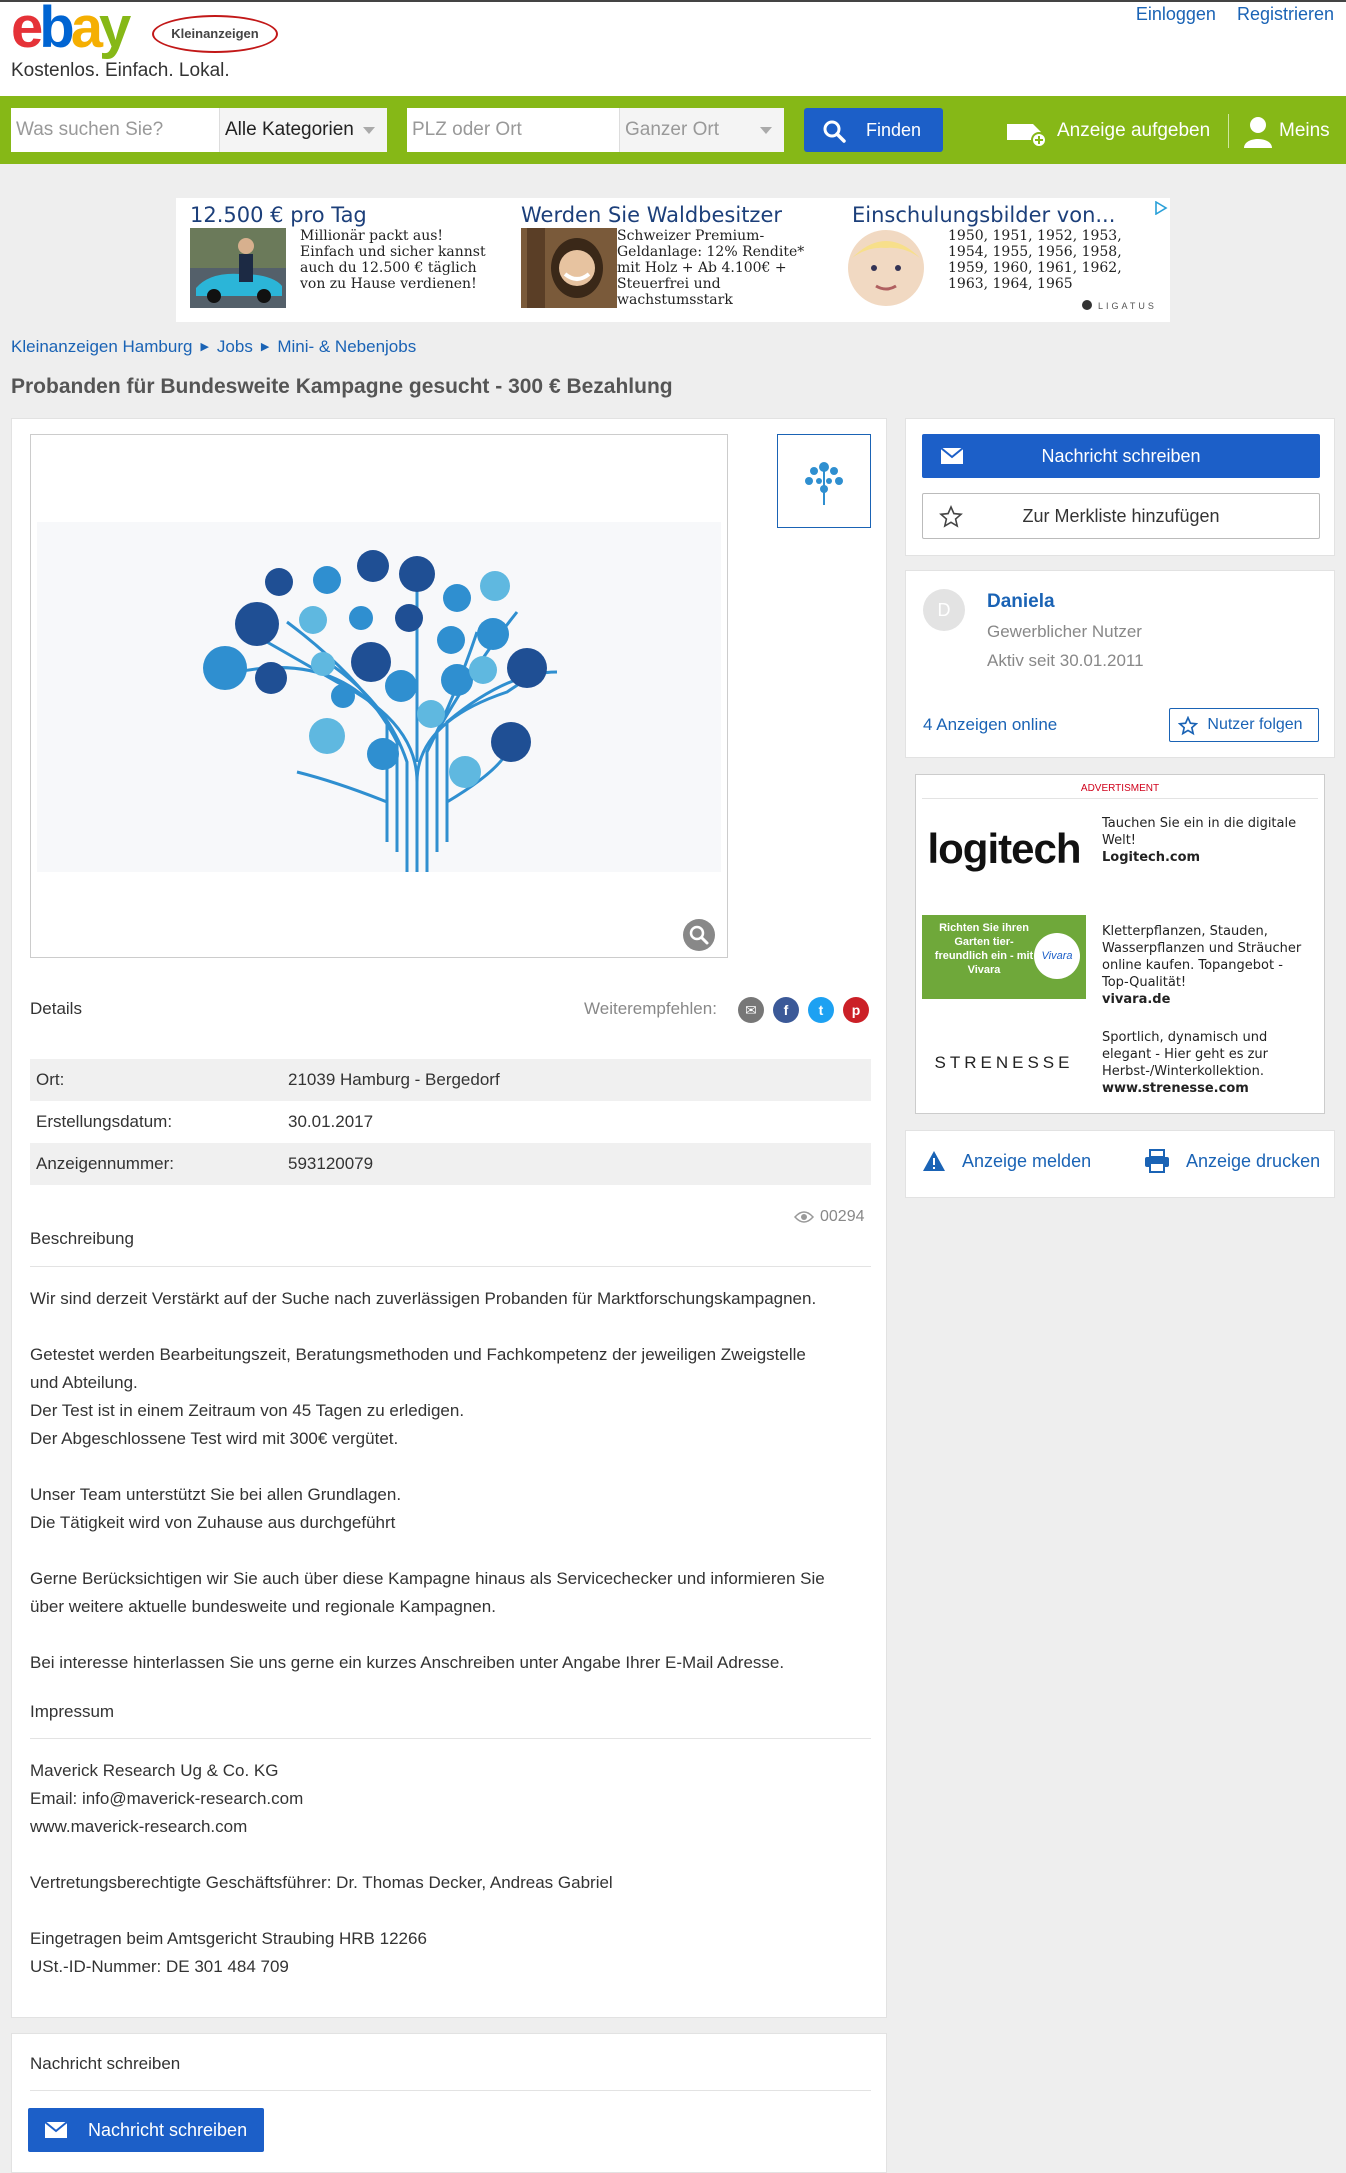  What do you see at coordinates (1021, 602) in the screenshot?
I see `seller-name: Daniela` at bounding box center [1021, 602].